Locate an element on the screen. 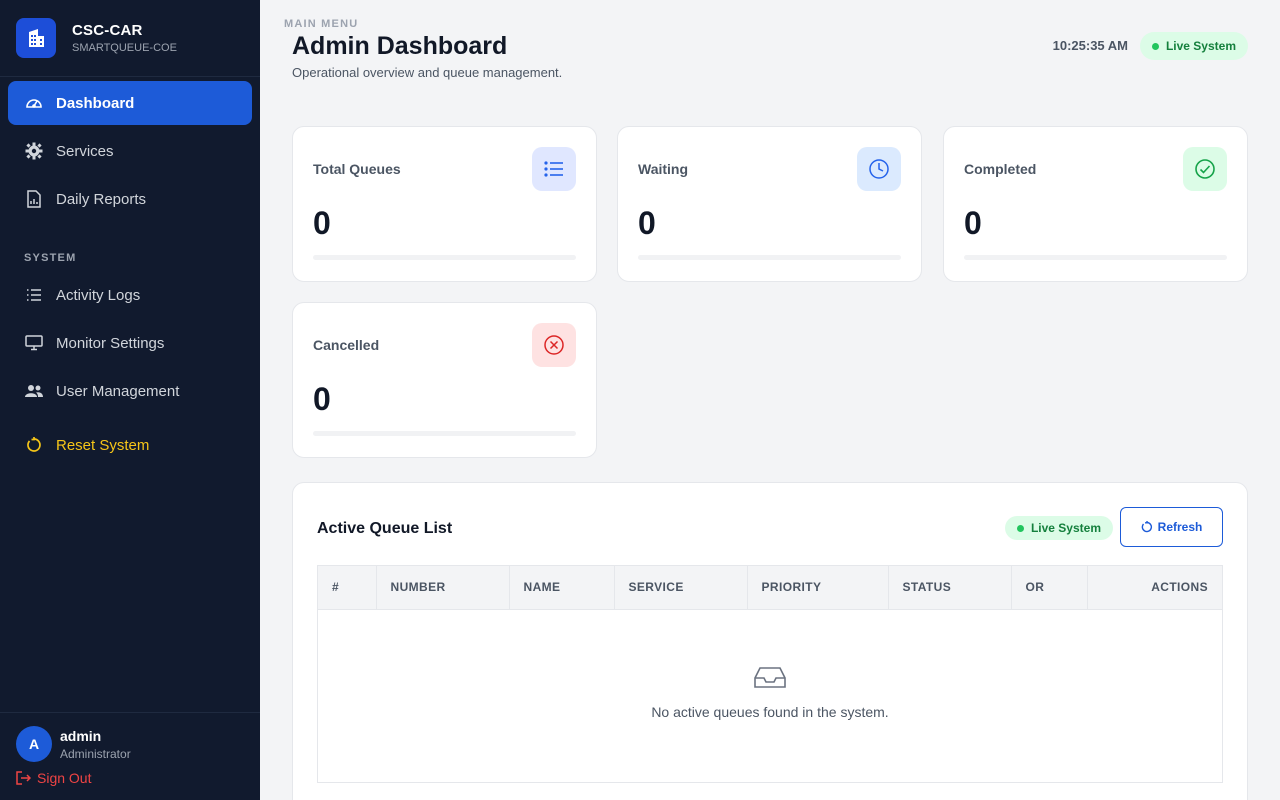 The image size is (1280, 800). refresh-button: Refresh is located at coordinates (1171, 527).